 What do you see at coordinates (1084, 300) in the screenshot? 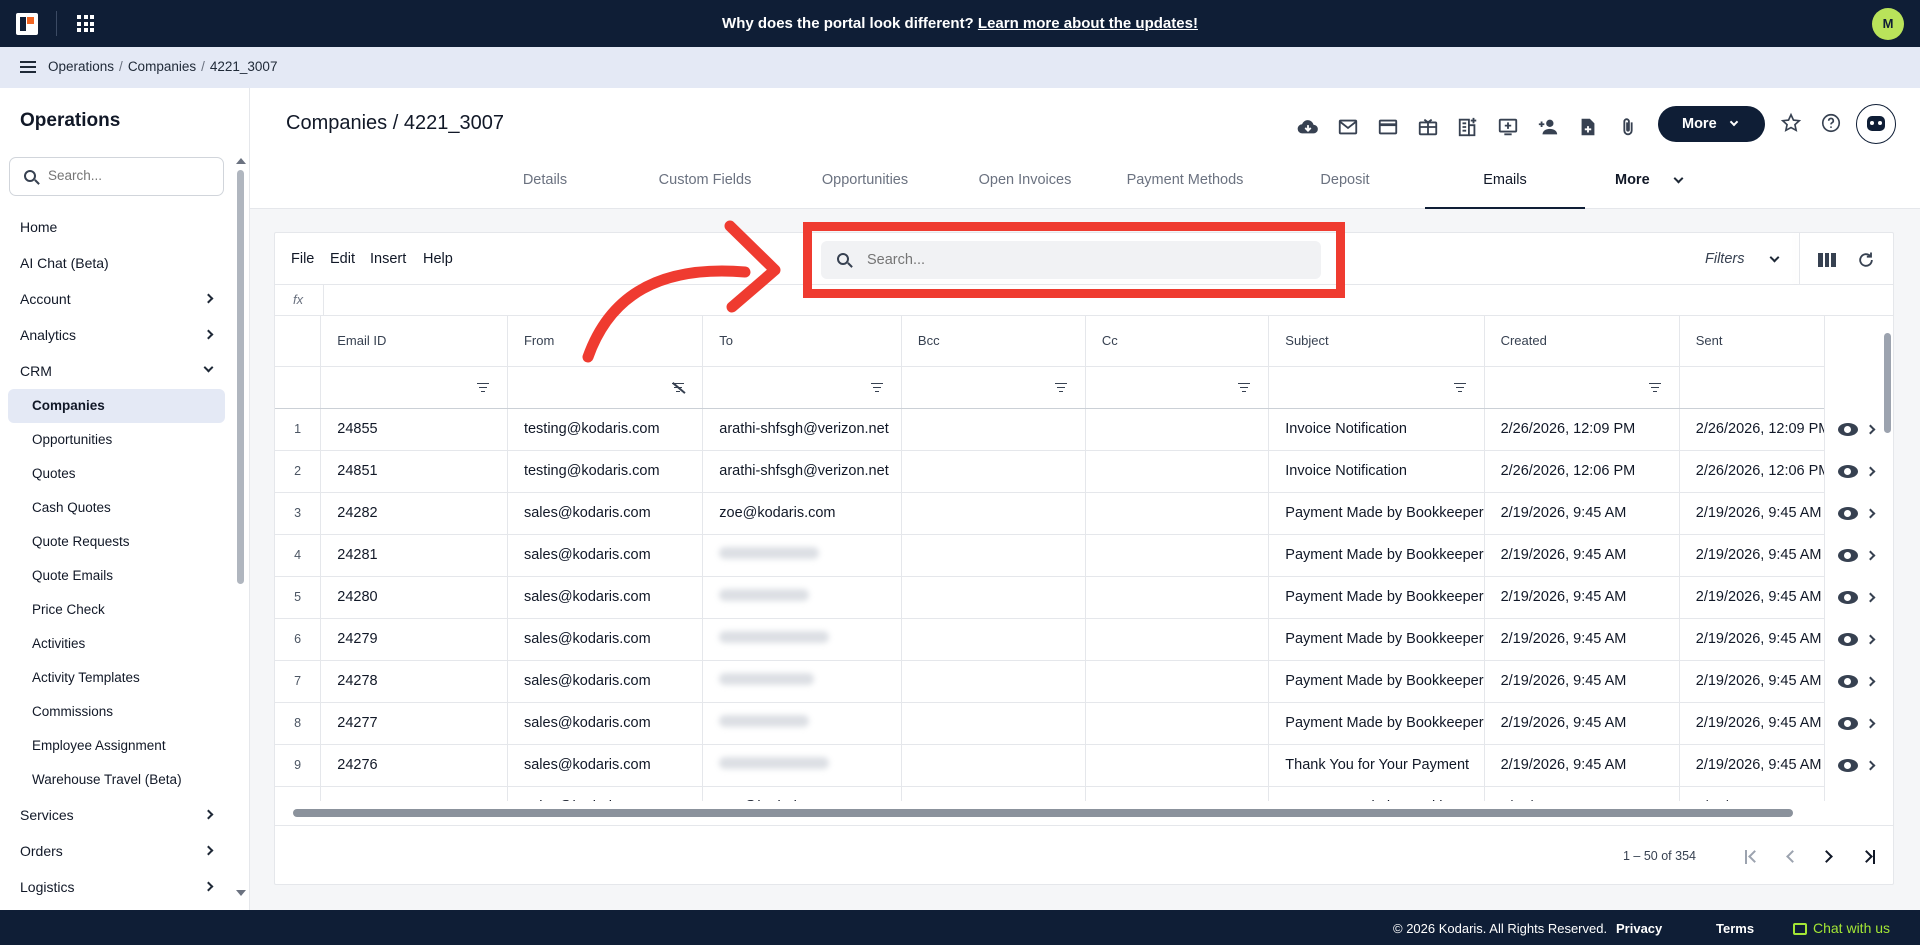
I see `formula-bar: fx` at bounding box center [1084, 300].